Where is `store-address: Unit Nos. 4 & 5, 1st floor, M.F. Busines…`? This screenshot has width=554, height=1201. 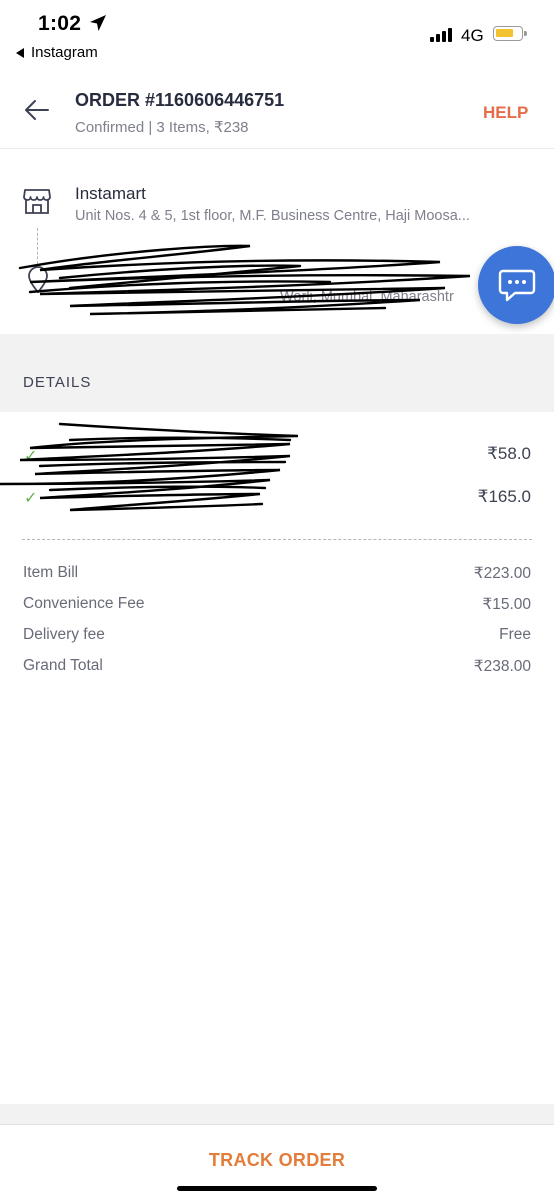
store-address: Unit Nos. 4 & 5, 1st floor, M.F. Busines… is located at coordinates (272, 216).